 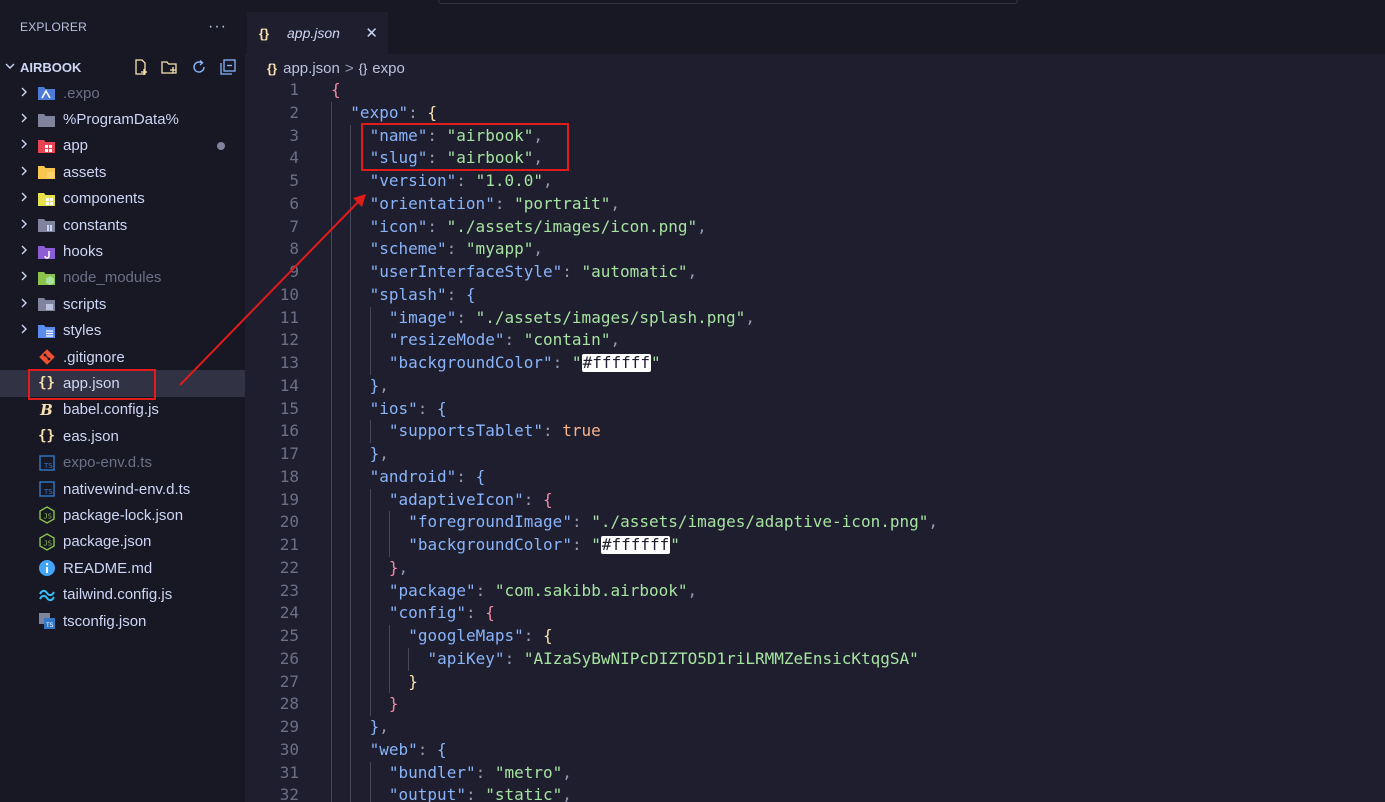 I want to click on tab-app-json: {} app.json ✕, so click(x=317, y=33).